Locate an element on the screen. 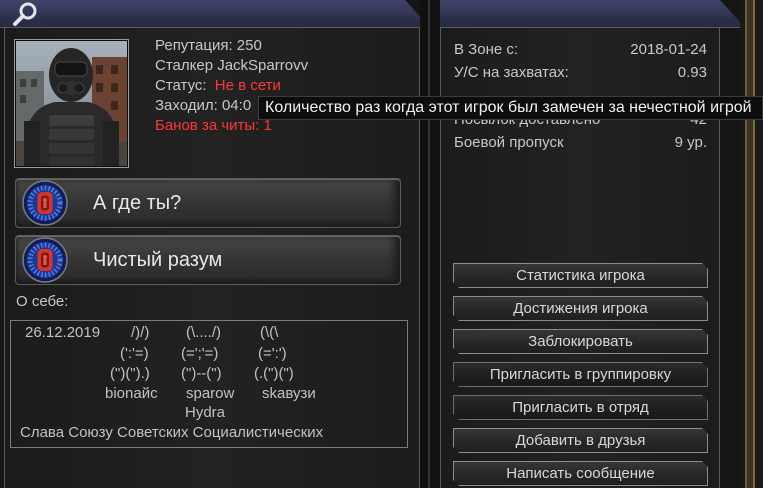  achievement-row: Чистый разум is located at coordinates (208, 260).